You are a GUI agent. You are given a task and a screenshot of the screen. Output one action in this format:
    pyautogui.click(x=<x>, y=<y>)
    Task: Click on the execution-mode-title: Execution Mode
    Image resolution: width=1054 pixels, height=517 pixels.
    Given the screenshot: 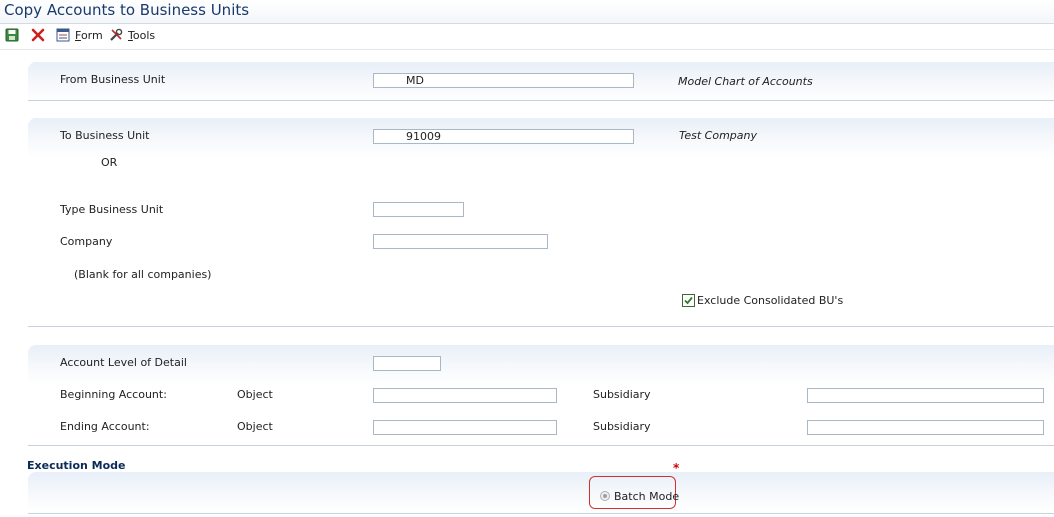 What is the action you would take?
    pyautogui.click(x=76, y=465)
    